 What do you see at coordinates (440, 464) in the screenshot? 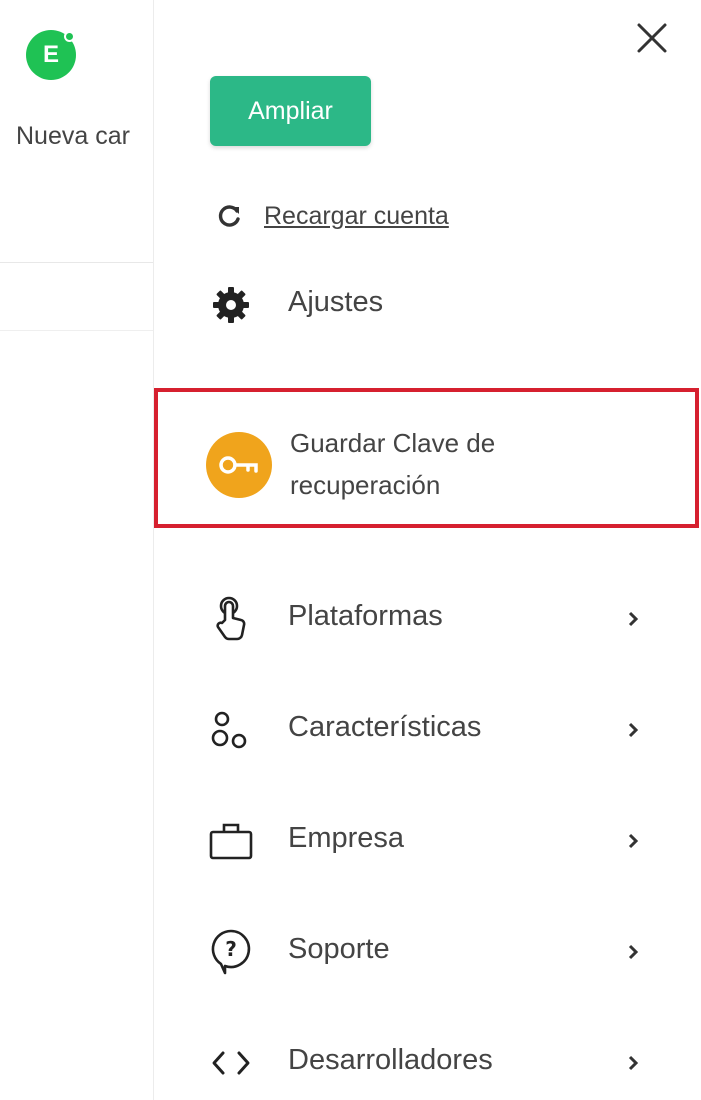
I see `save-recovery-key-label: Guardar Clave de recuperación` at bounding box center [440, 464].